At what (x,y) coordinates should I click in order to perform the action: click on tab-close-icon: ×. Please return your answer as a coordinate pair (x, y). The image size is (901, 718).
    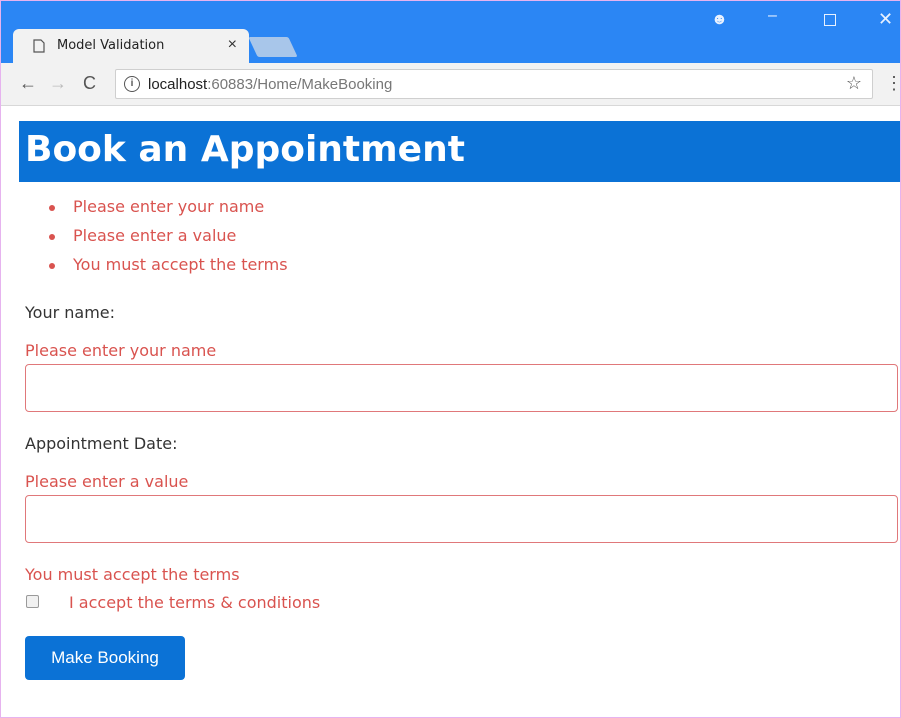
    Looking at the image, I should click on (232, 45).